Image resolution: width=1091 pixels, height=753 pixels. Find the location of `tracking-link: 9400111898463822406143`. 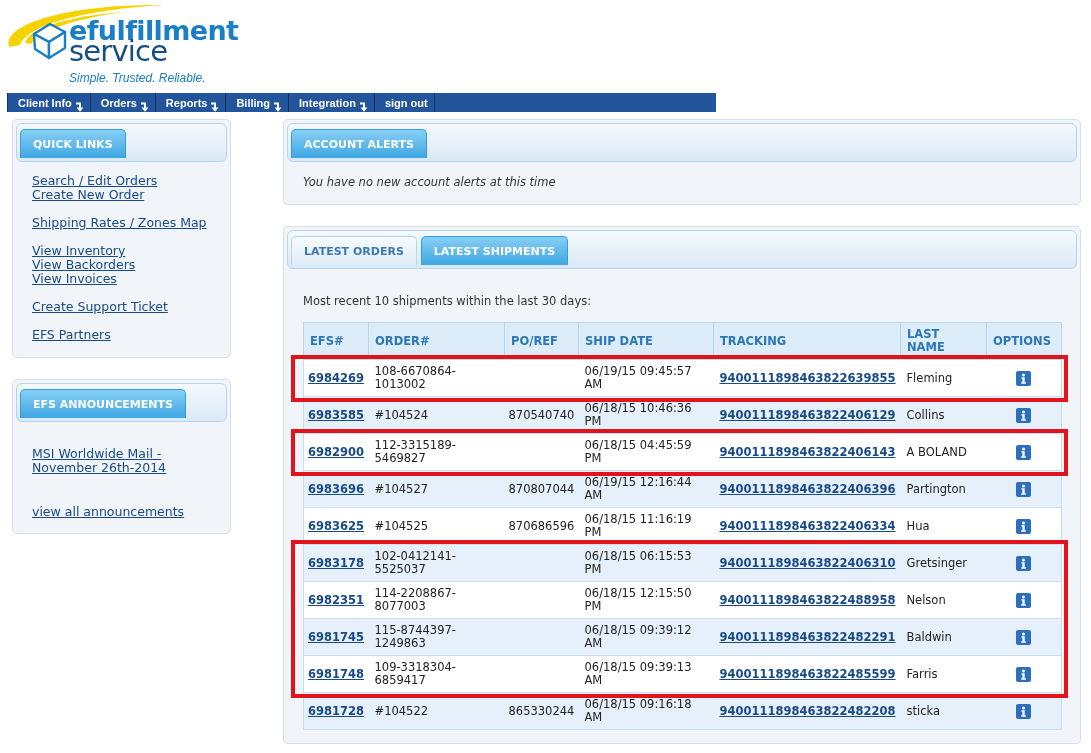

tracking-link: 9400111898463822406143 is located at coordinates (807, 451).